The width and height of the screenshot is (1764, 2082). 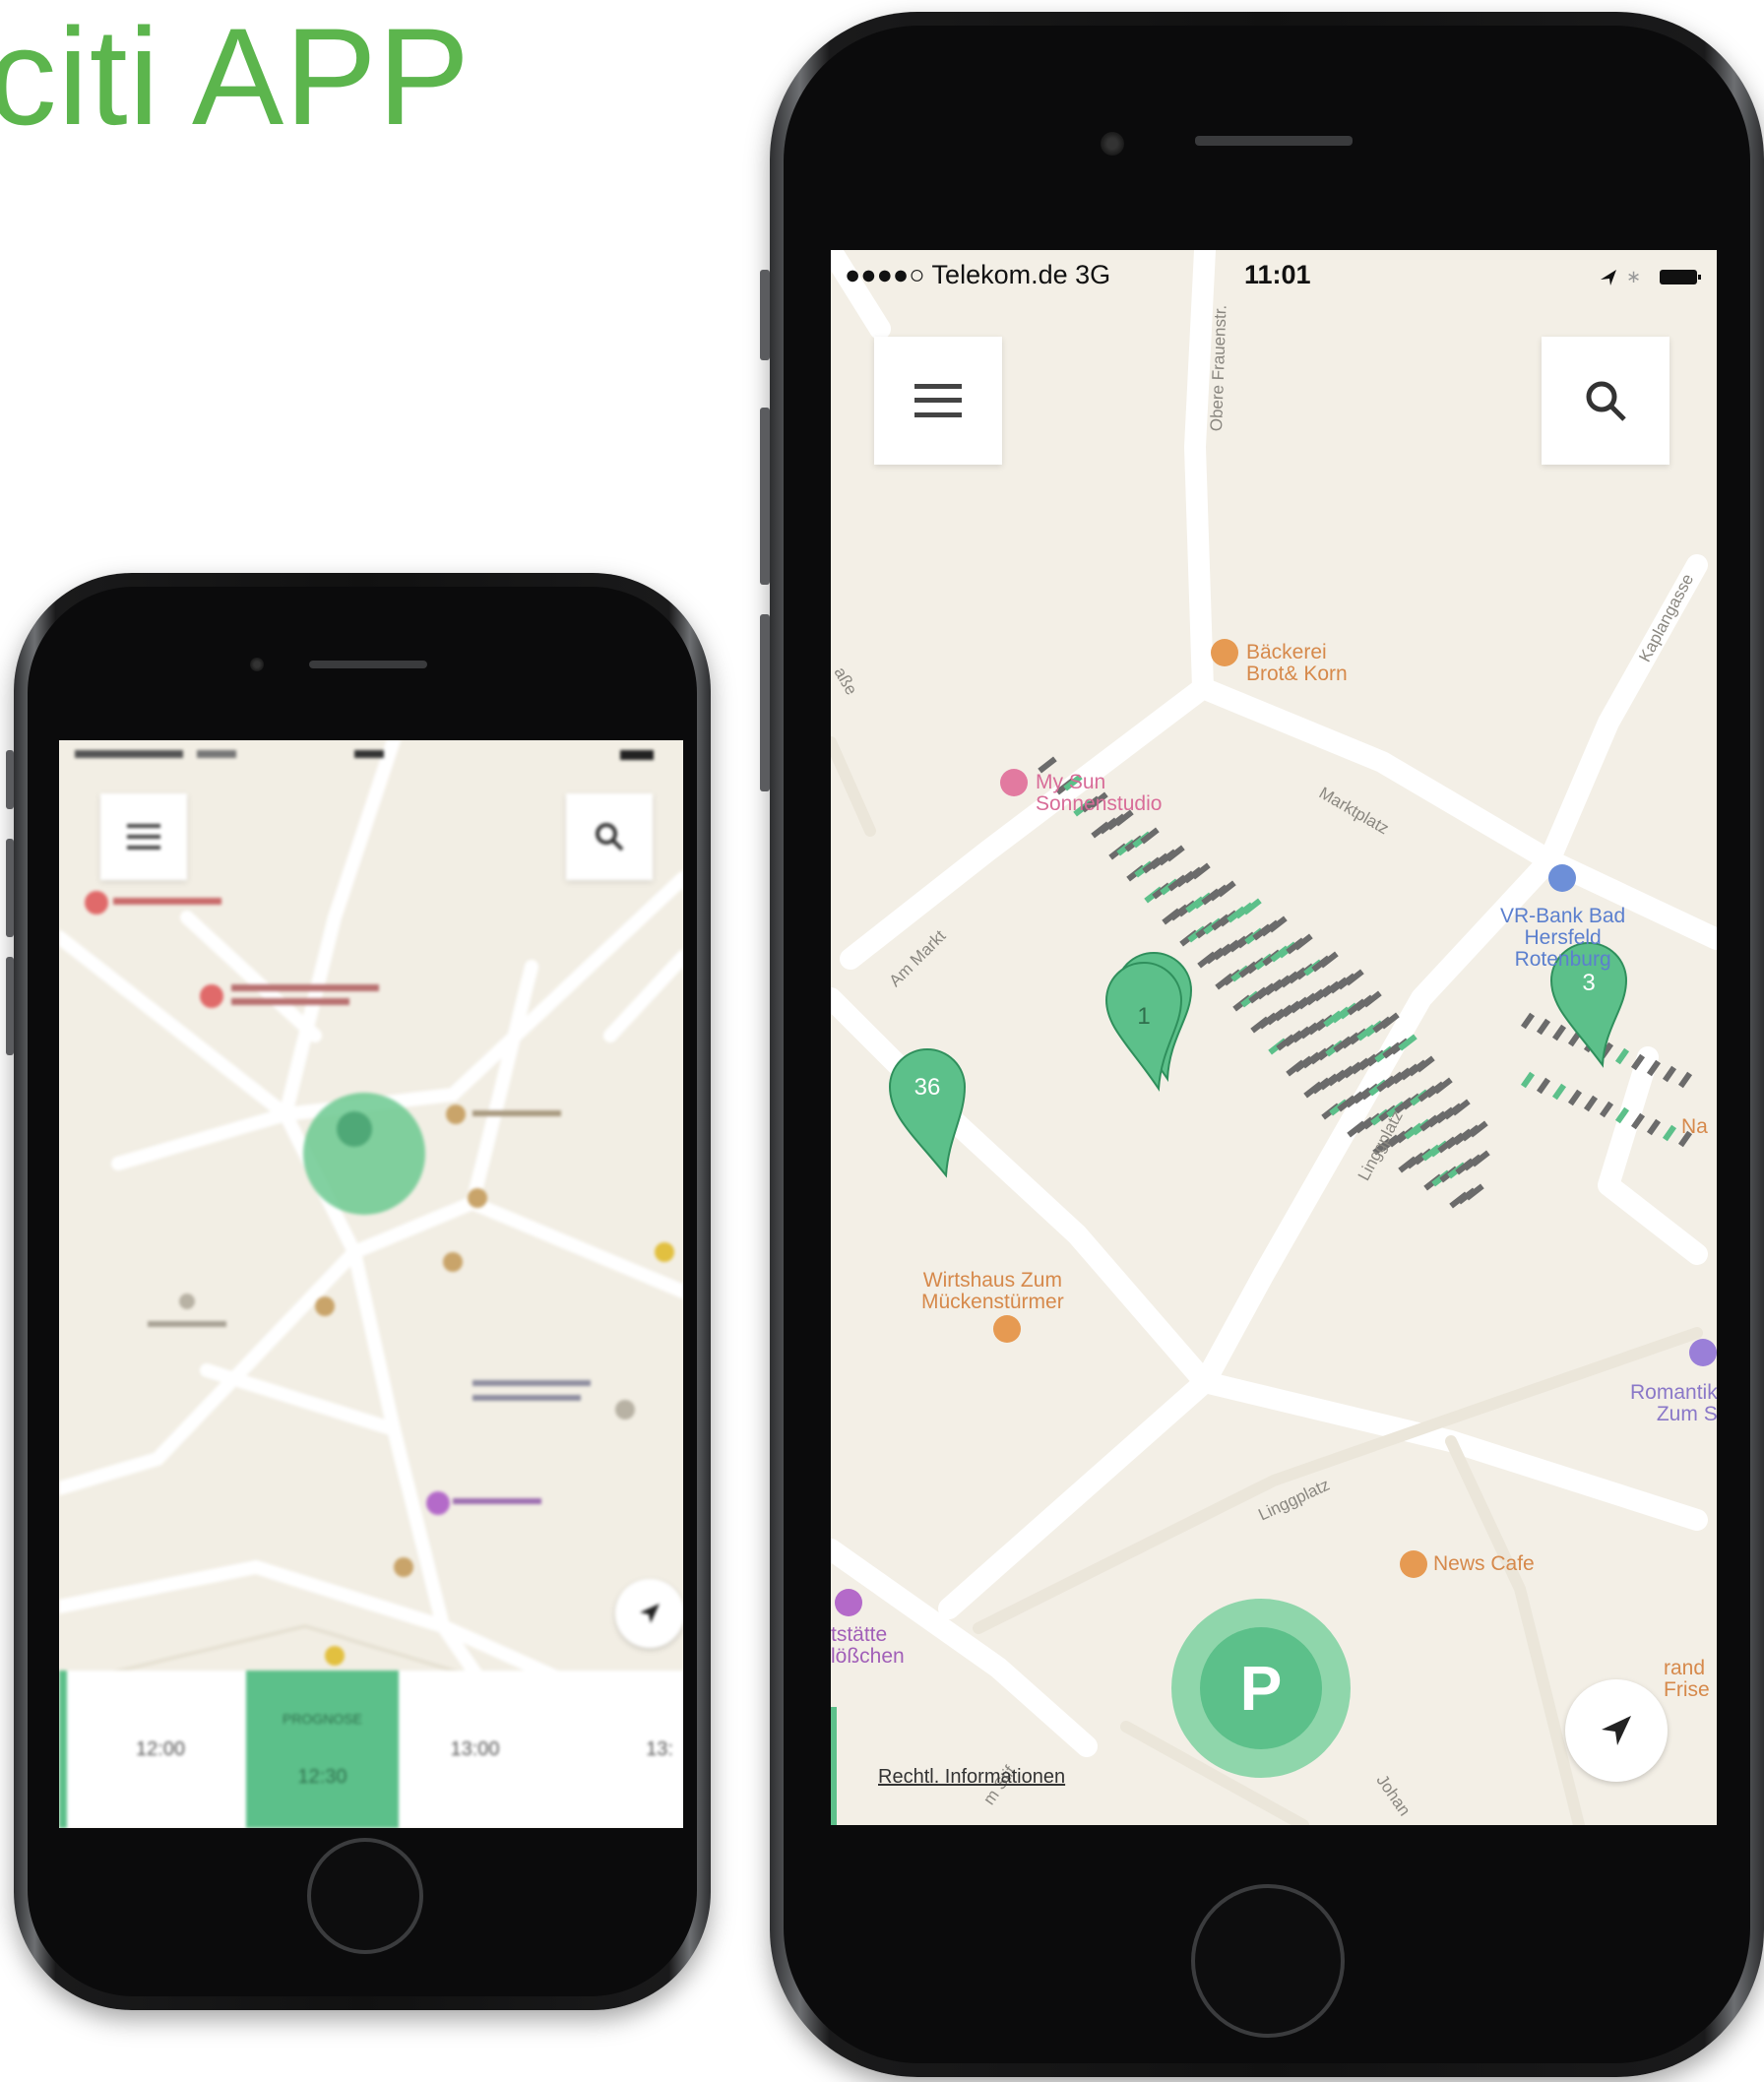 What do you see at coordinates (1563, 938) in the screenshot?
I see `poi-label: VR-Bank Bad Hersfeld Rotenburg` at bounding box center [1563, 938].